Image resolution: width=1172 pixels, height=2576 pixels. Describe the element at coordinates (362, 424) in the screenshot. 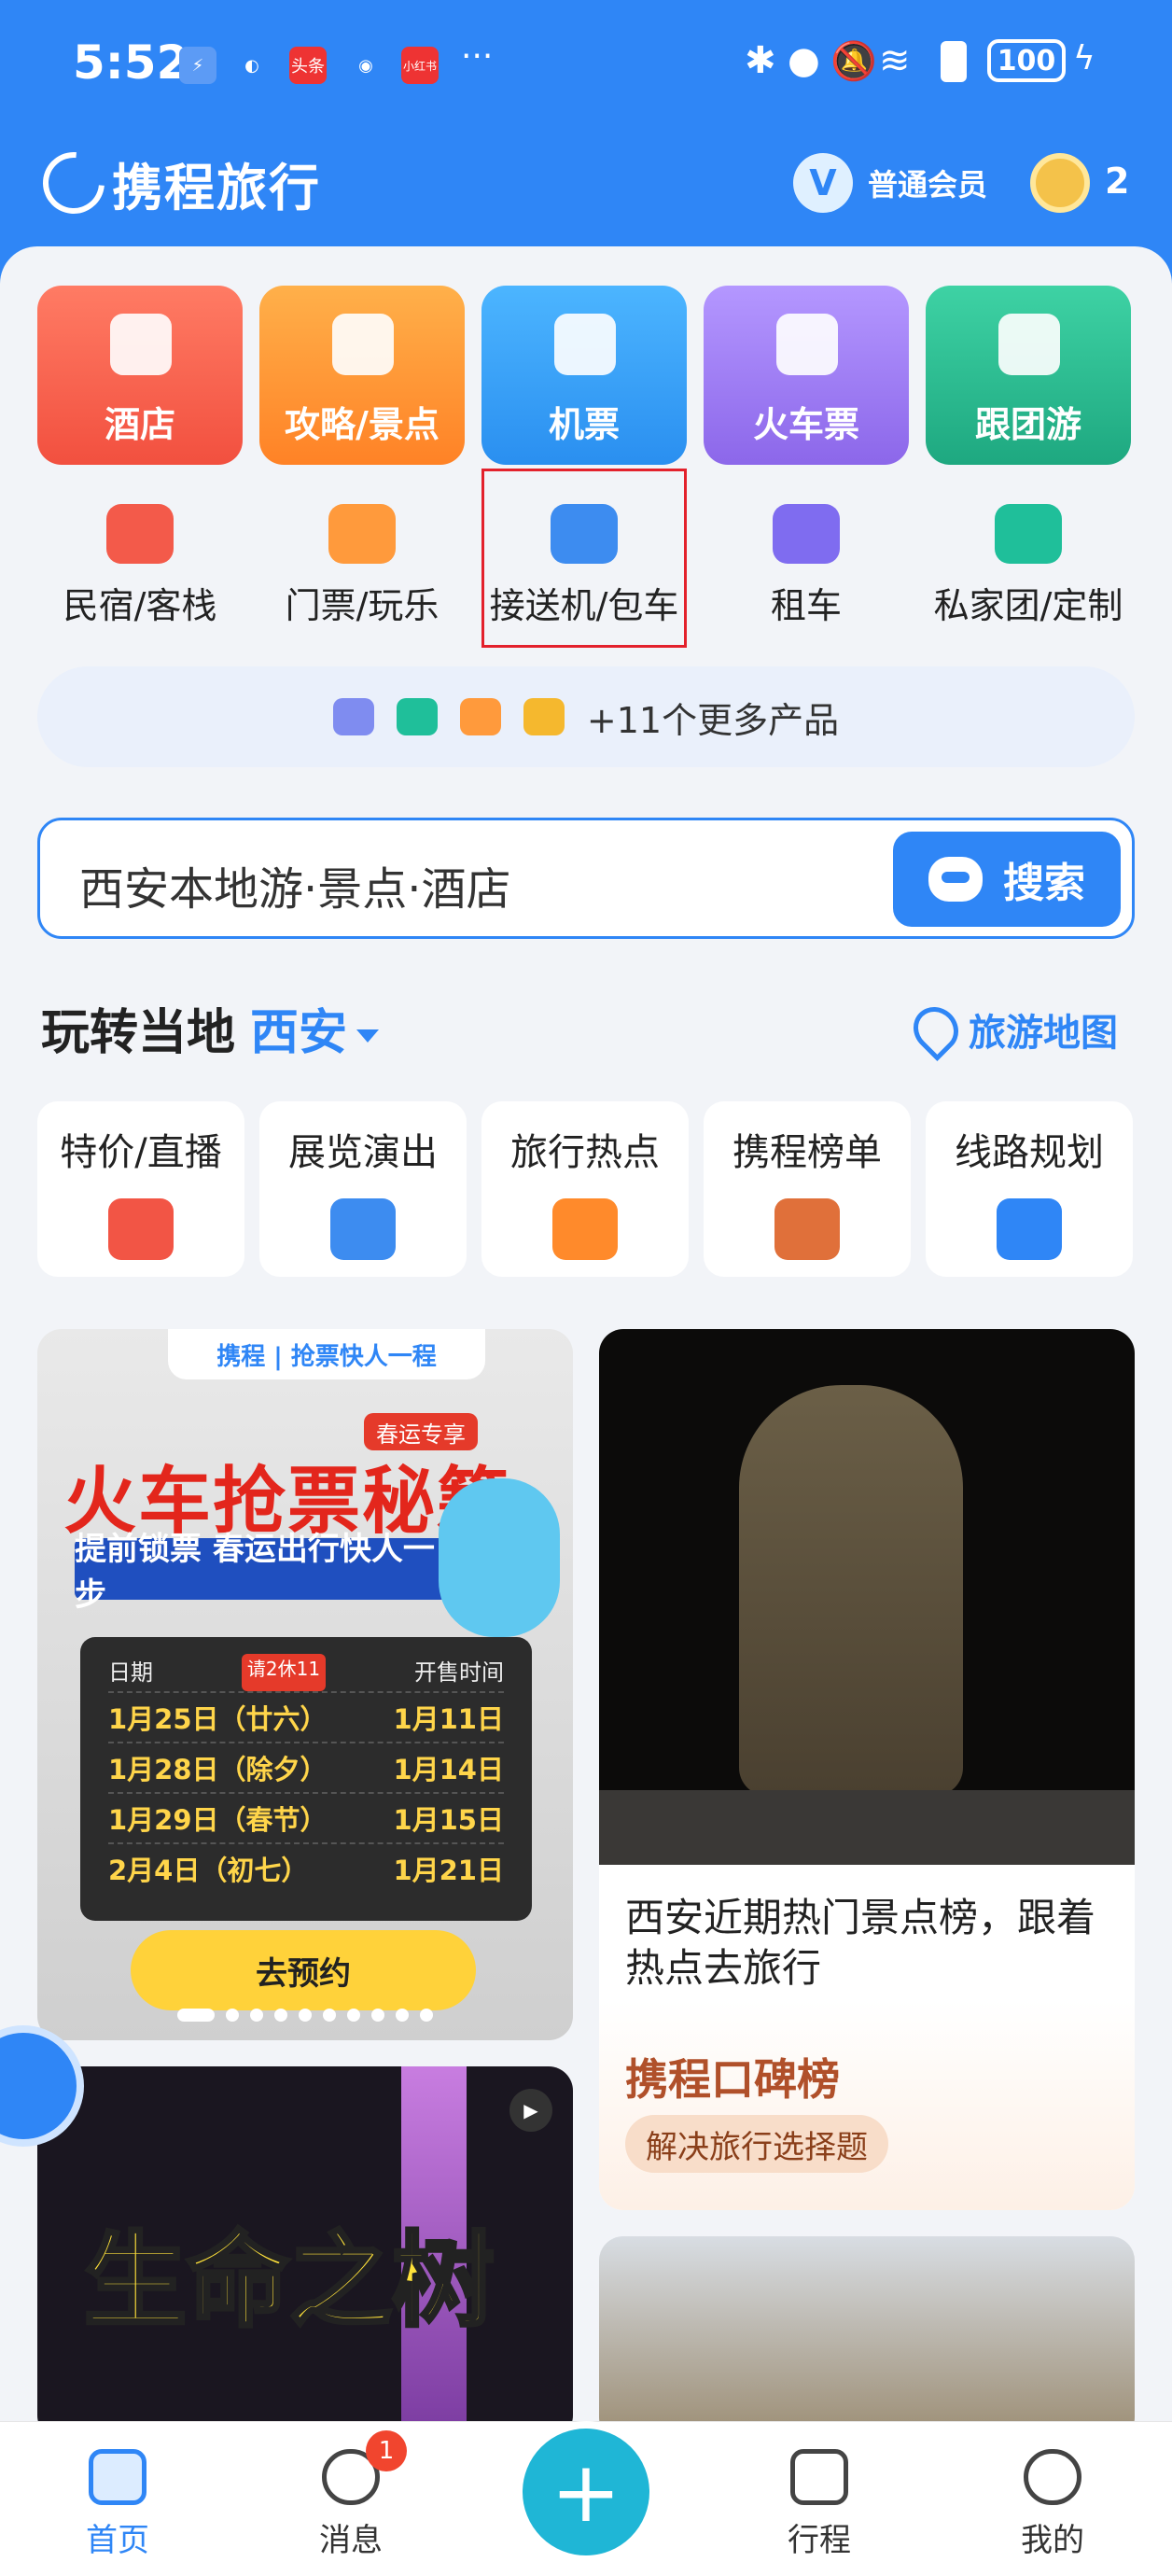

I see `category-label: 攻略/景点` at that location.